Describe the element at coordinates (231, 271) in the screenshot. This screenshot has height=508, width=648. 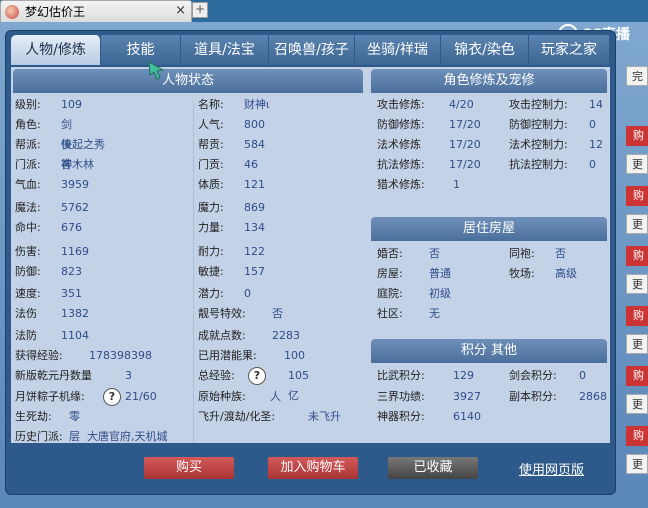
I see `stat-row: 敏捷: 157` at that location.